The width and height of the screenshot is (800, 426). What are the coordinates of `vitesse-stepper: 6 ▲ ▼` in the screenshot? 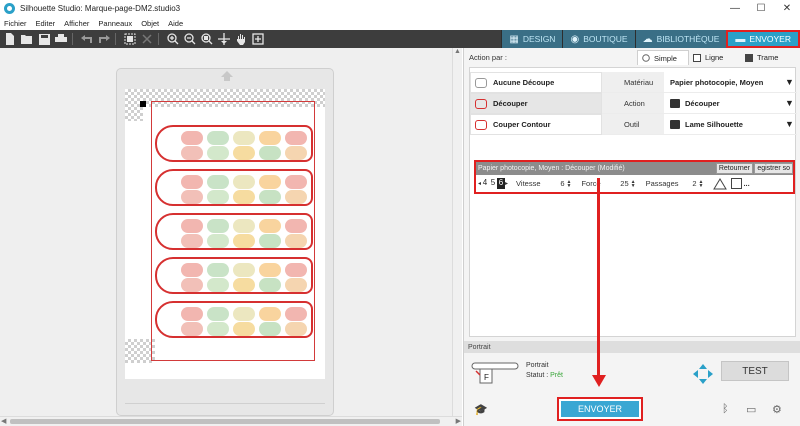 It's located at (561, 183).